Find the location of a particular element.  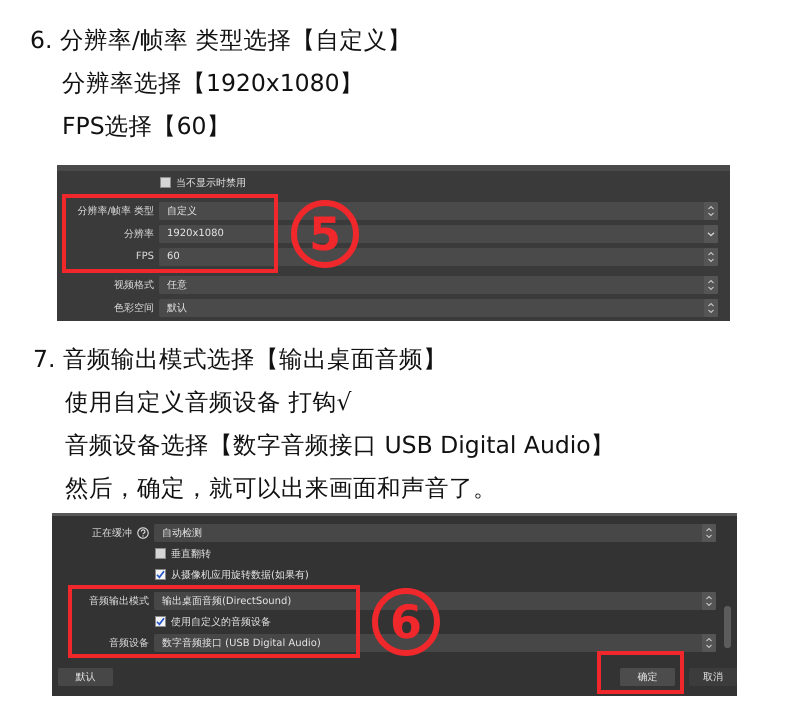

field-label: 色彩空间 is located at coordinates (134, 308).